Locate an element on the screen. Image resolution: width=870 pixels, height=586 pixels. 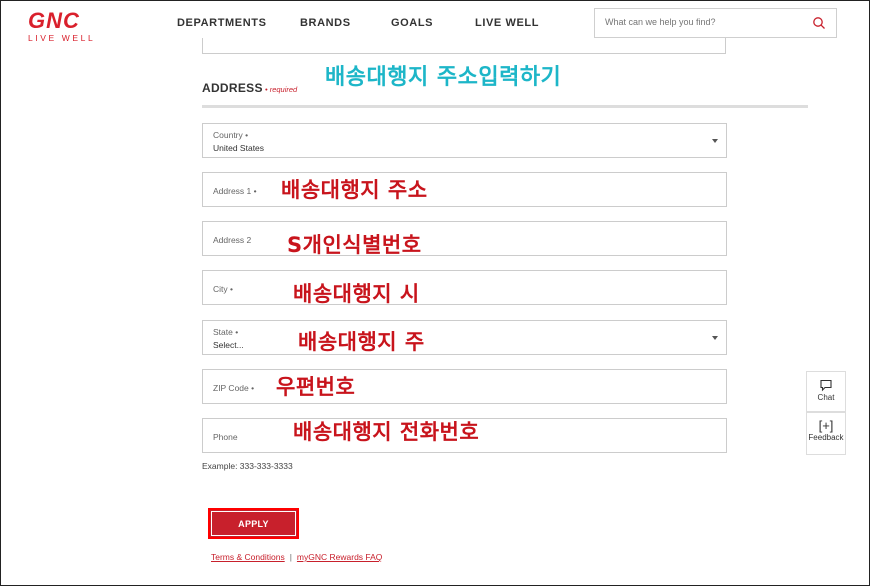
country-value: United States is located at coordinates (239, 148).